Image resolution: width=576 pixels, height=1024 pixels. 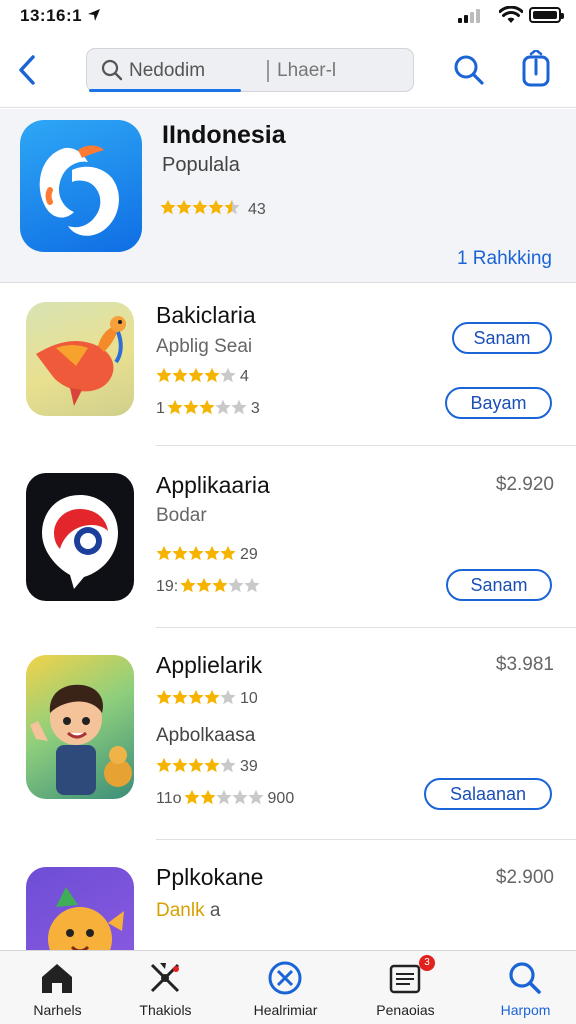 I want to click on star-rating: 4, so click(x=202, y=377).